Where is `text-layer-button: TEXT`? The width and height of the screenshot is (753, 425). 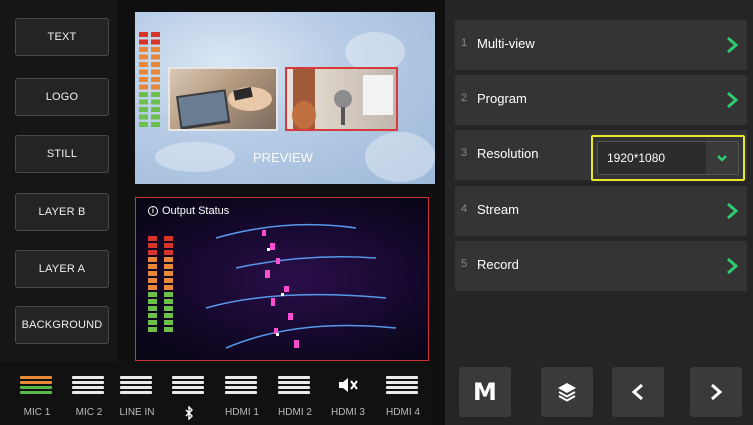 text-layer-button: TEXT is located at coordinates (62, 37).